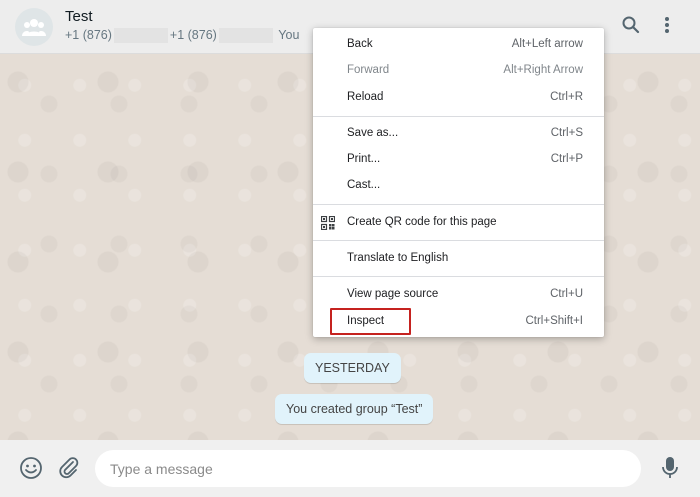 This screenshot has width=700, height=497. I want to click on group-avatar-icon, so click(34, 27).